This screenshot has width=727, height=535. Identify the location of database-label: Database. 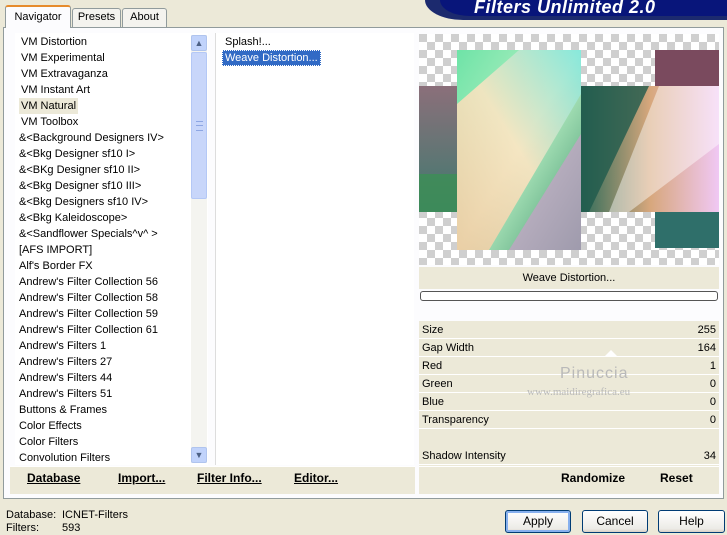
(54, 478).